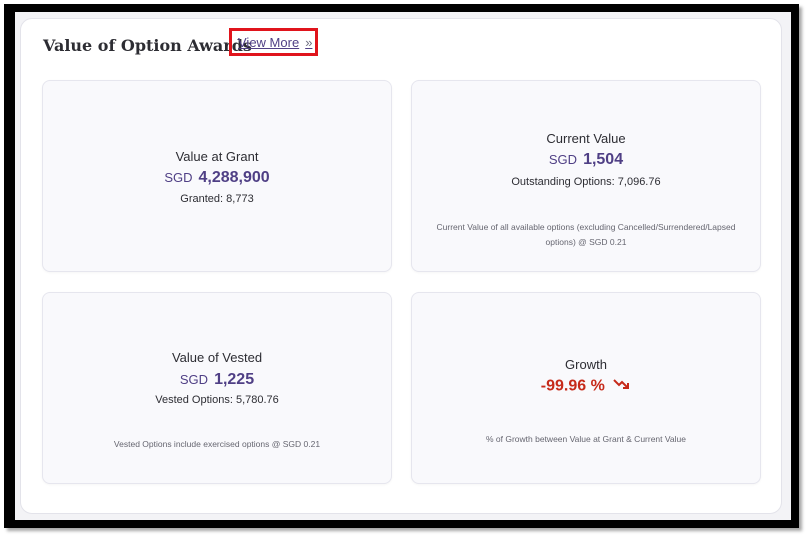 The height and width of the screenshot is (538, 809). I want to click on vested-options-label: Vested Options:, so click(194, 400).